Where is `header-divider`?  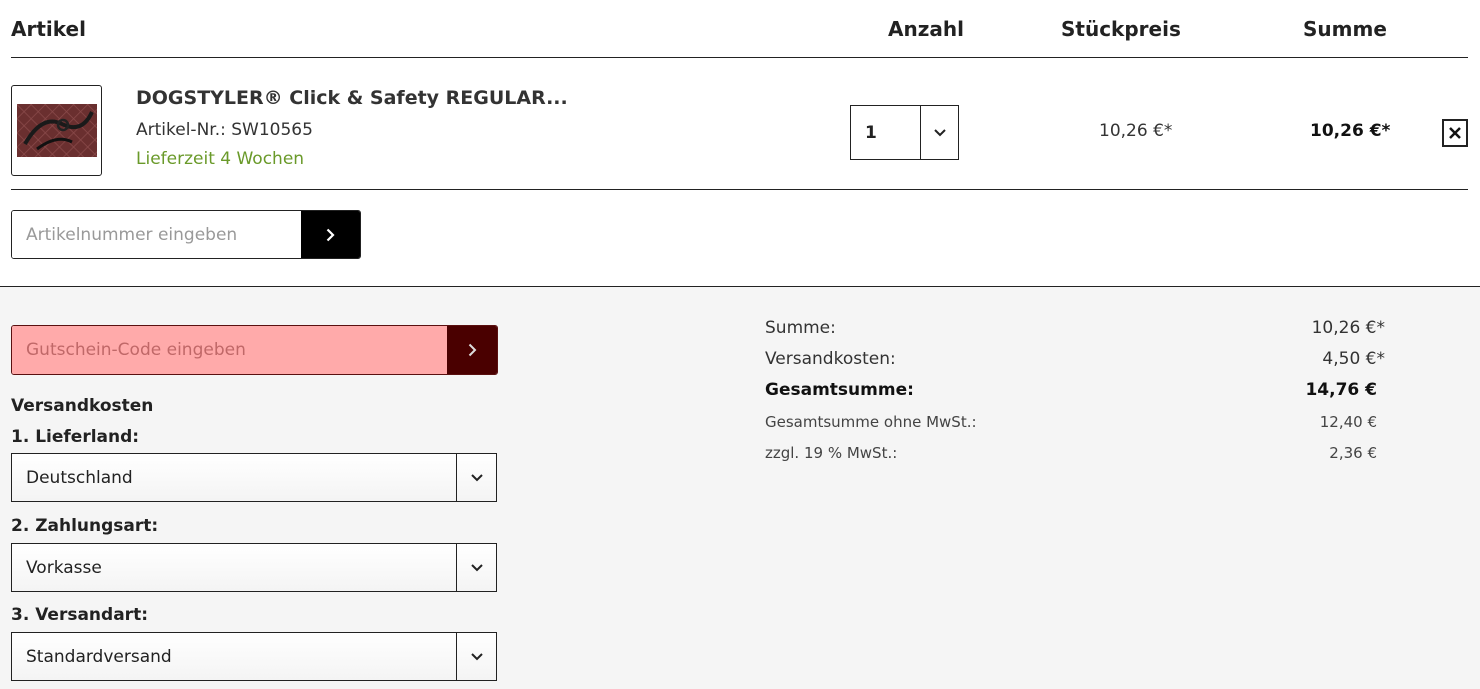 header-divider is located at coordinates (739, 57).